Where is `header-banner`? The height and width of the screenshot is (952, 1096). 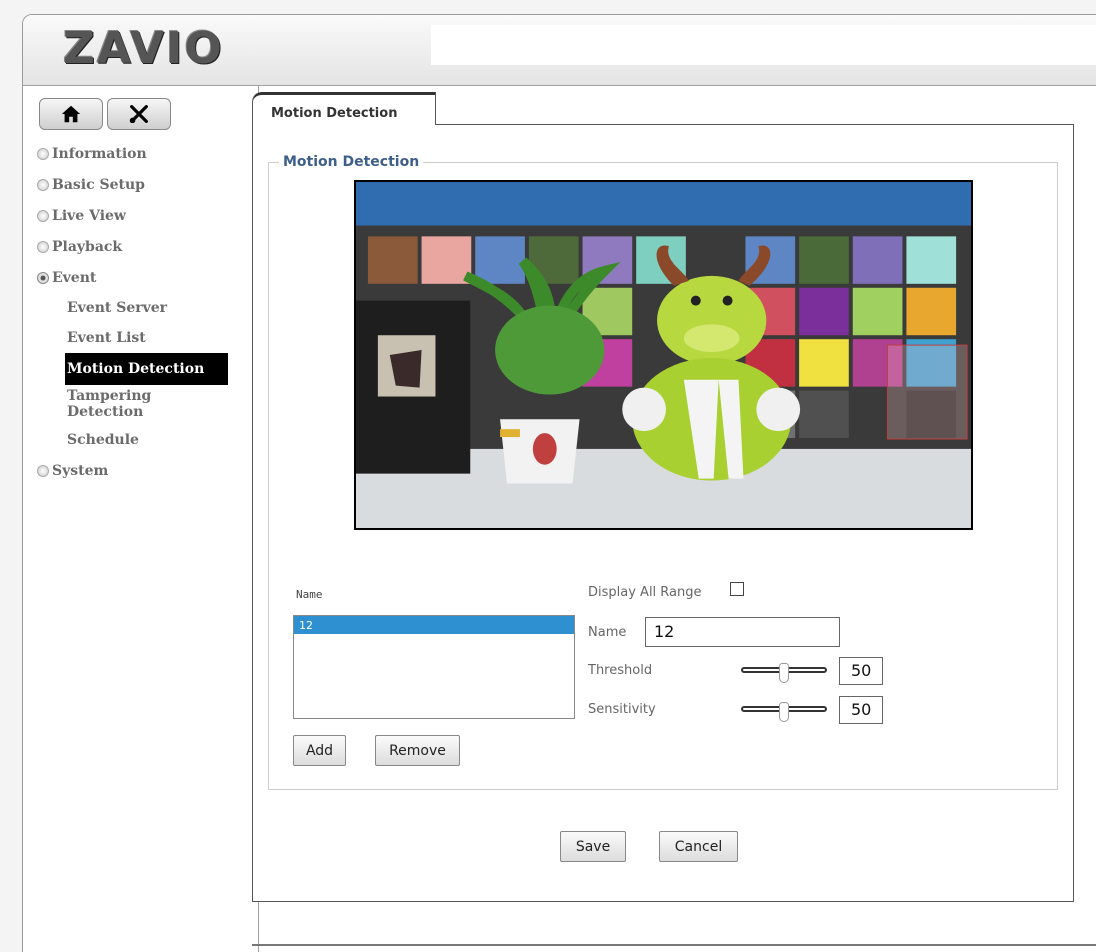
header-banner is located at coordinates (763, 45).